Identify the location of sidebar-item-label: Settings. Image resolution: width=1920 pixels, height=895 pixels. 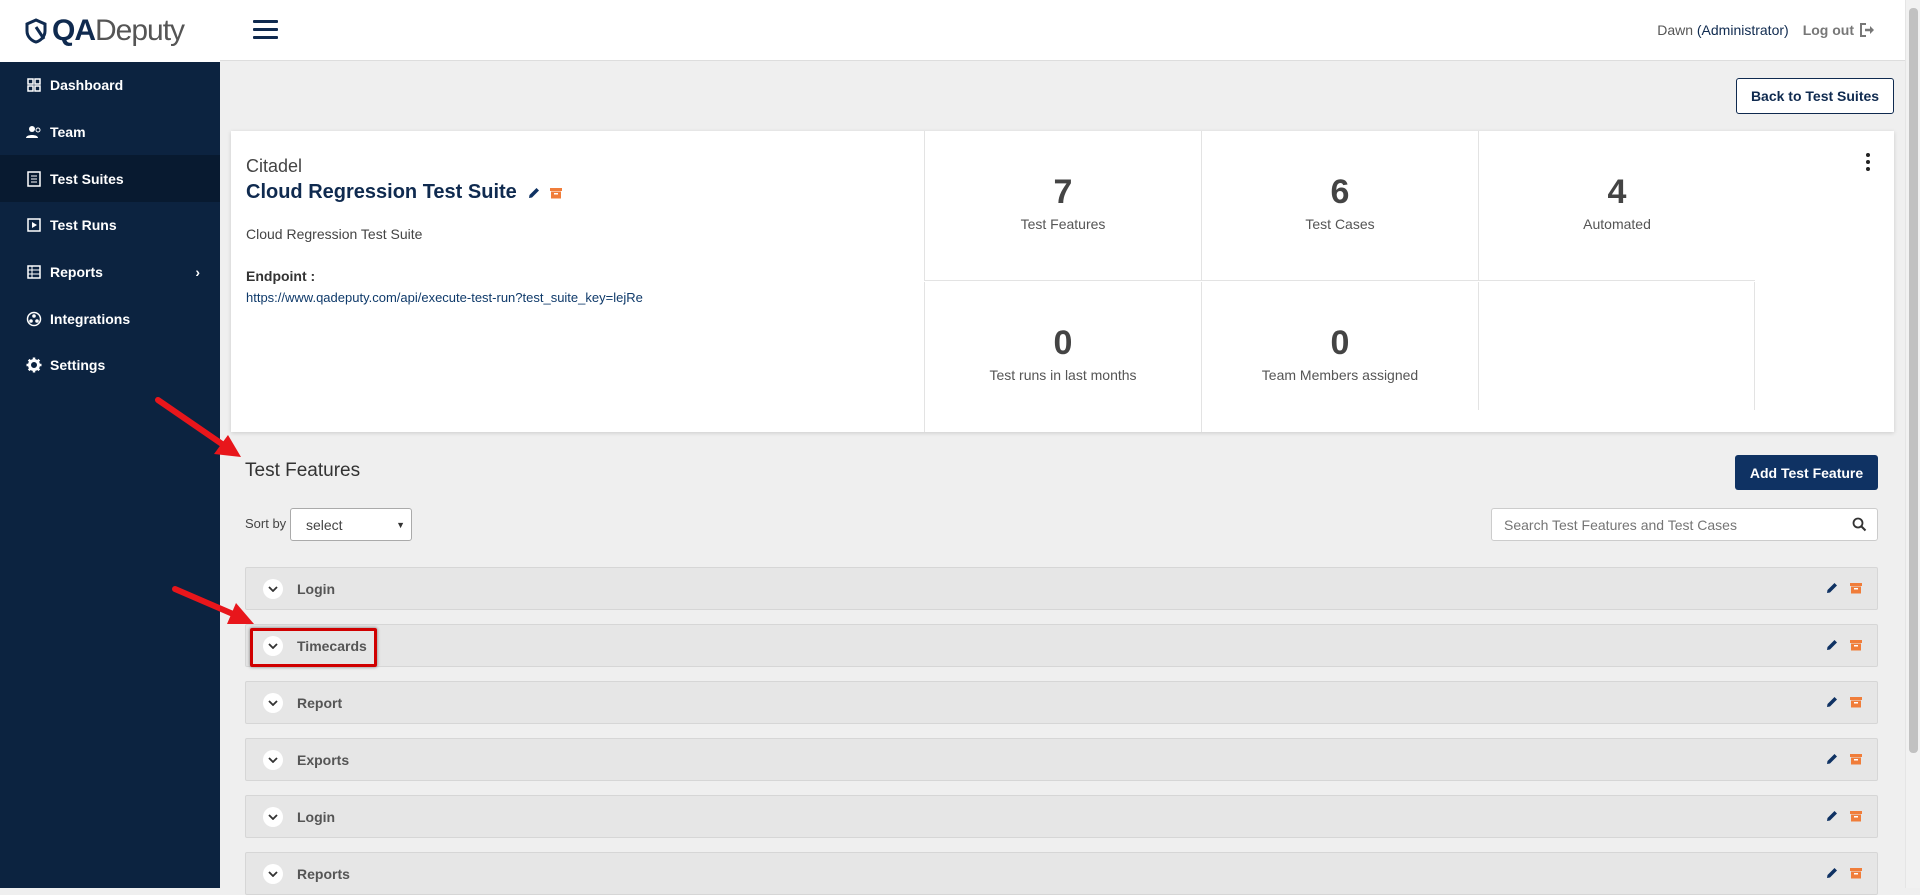
(78, 365).